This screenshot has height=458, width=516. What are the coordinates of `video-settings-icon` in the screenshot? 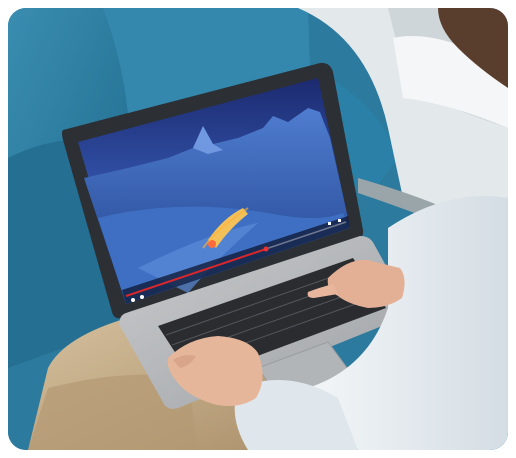 It's located at (329, 223).